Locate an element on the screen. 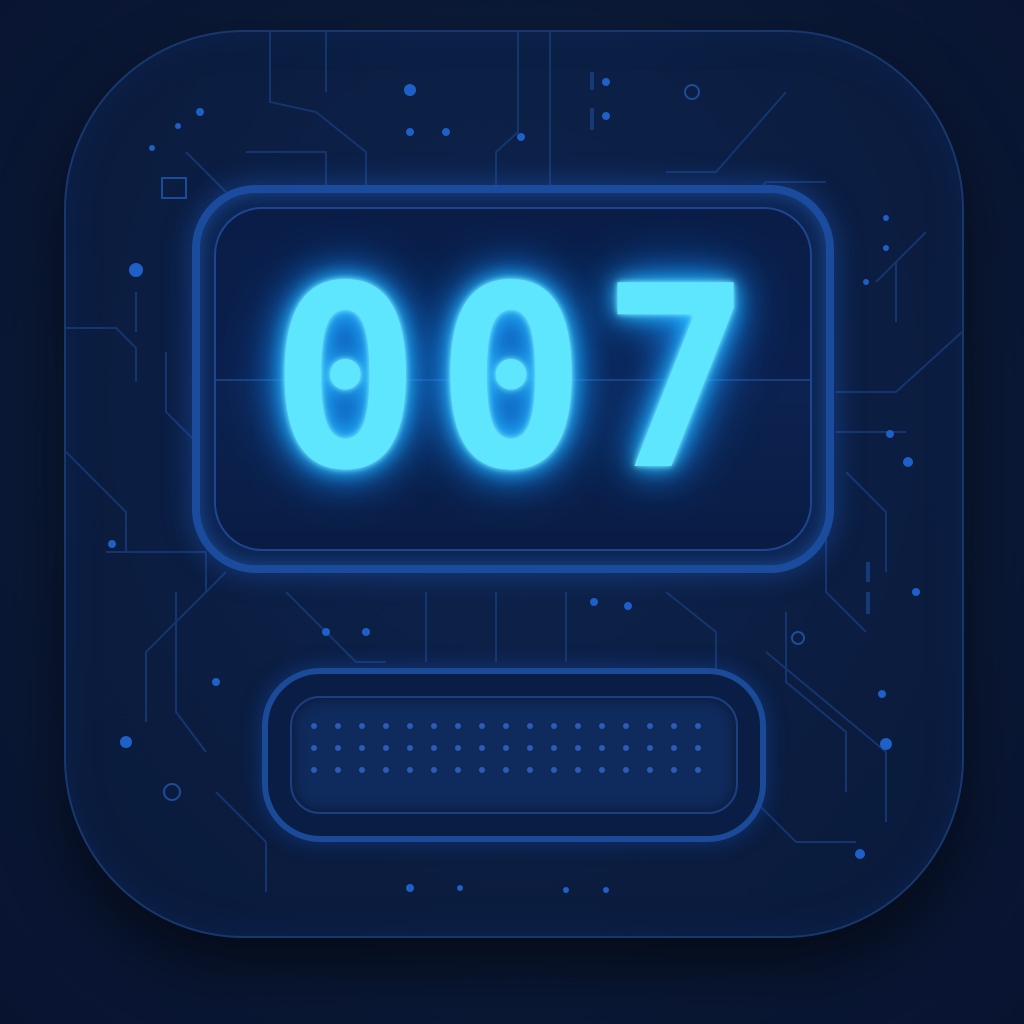 This screenshot has width=1024, height=1024. speaker-grille-icon is located at coordinates (514, 755).